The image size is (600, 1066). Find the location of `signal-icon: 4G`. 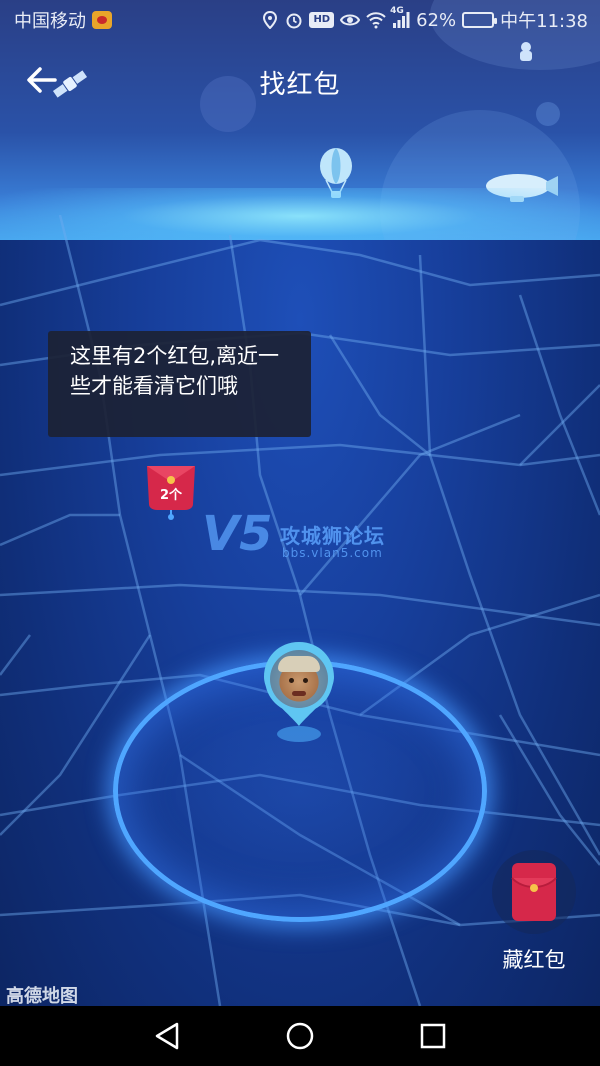

signal-icon: 4G is located at coordinates (400, 17).